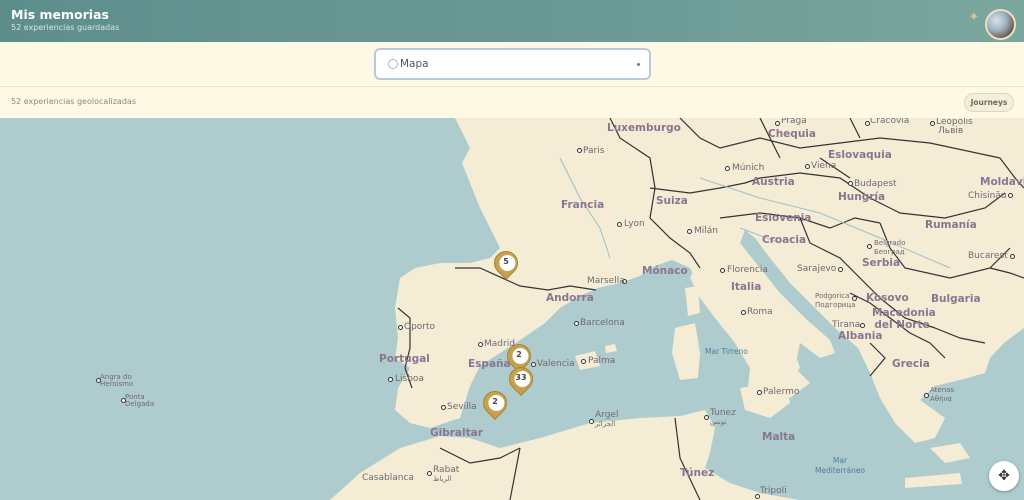  I want to click on locate-button: ✥, so click(1004, 476).